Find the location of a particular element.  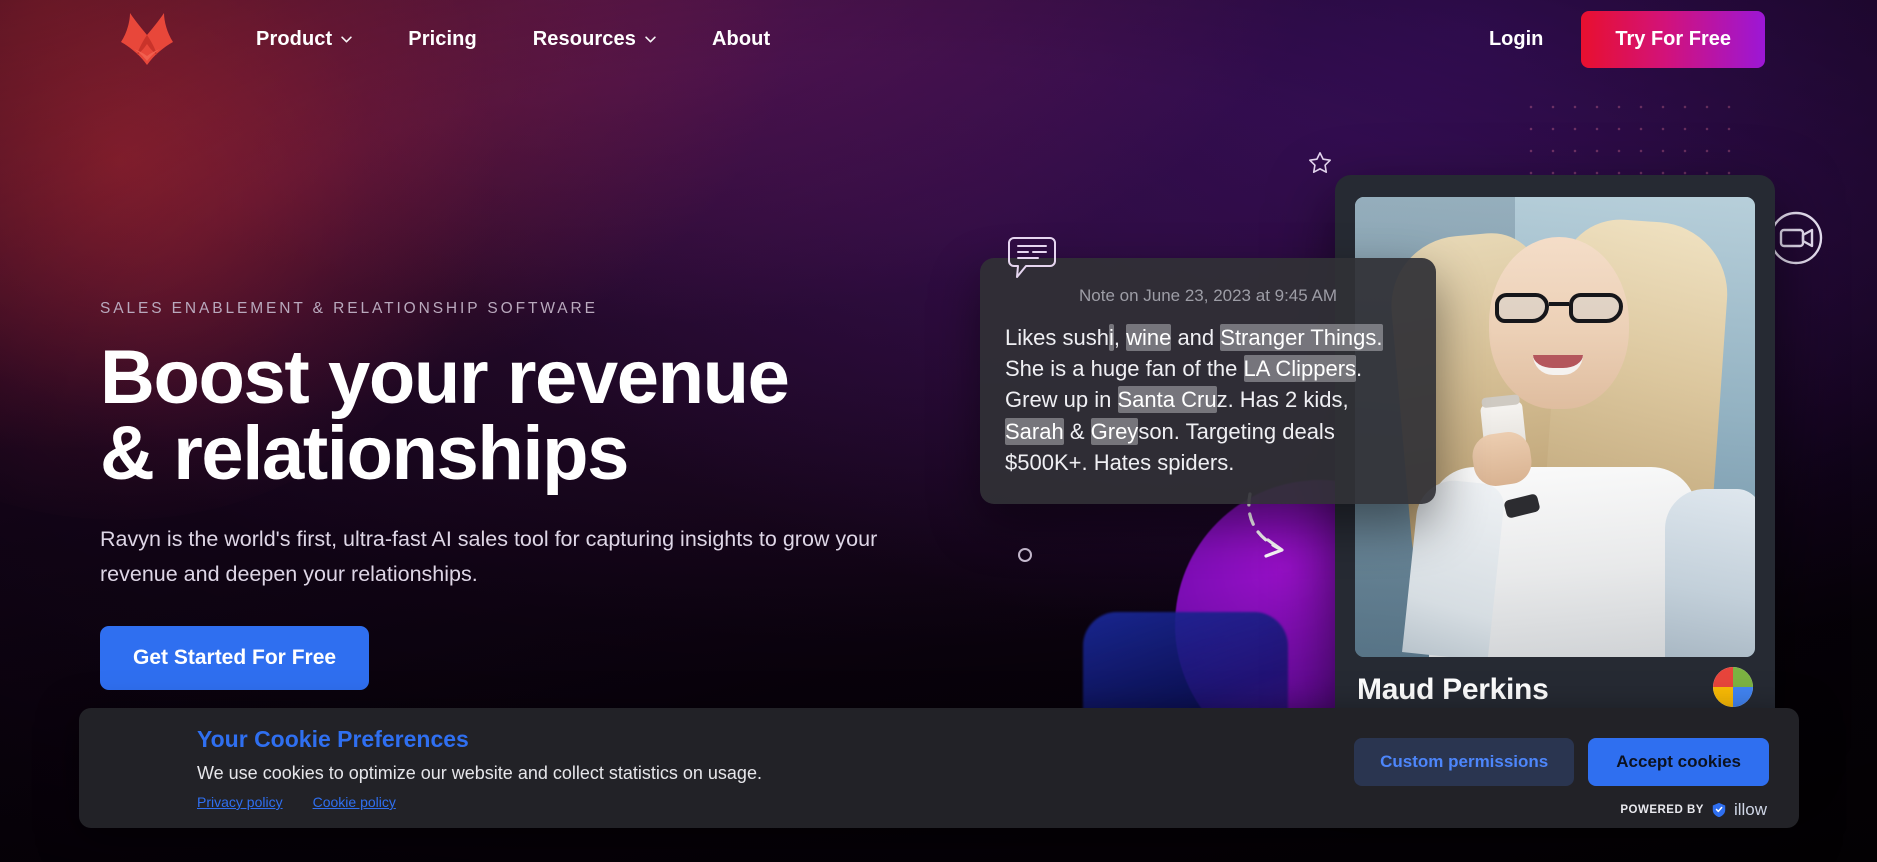

headline-line-1: Boost your revenue is located at coordinates (445, 377).